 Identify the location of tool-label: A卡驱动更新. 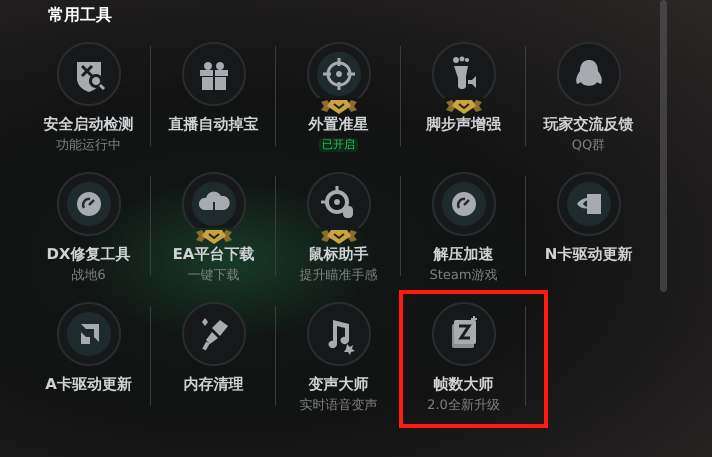
(88, 384).